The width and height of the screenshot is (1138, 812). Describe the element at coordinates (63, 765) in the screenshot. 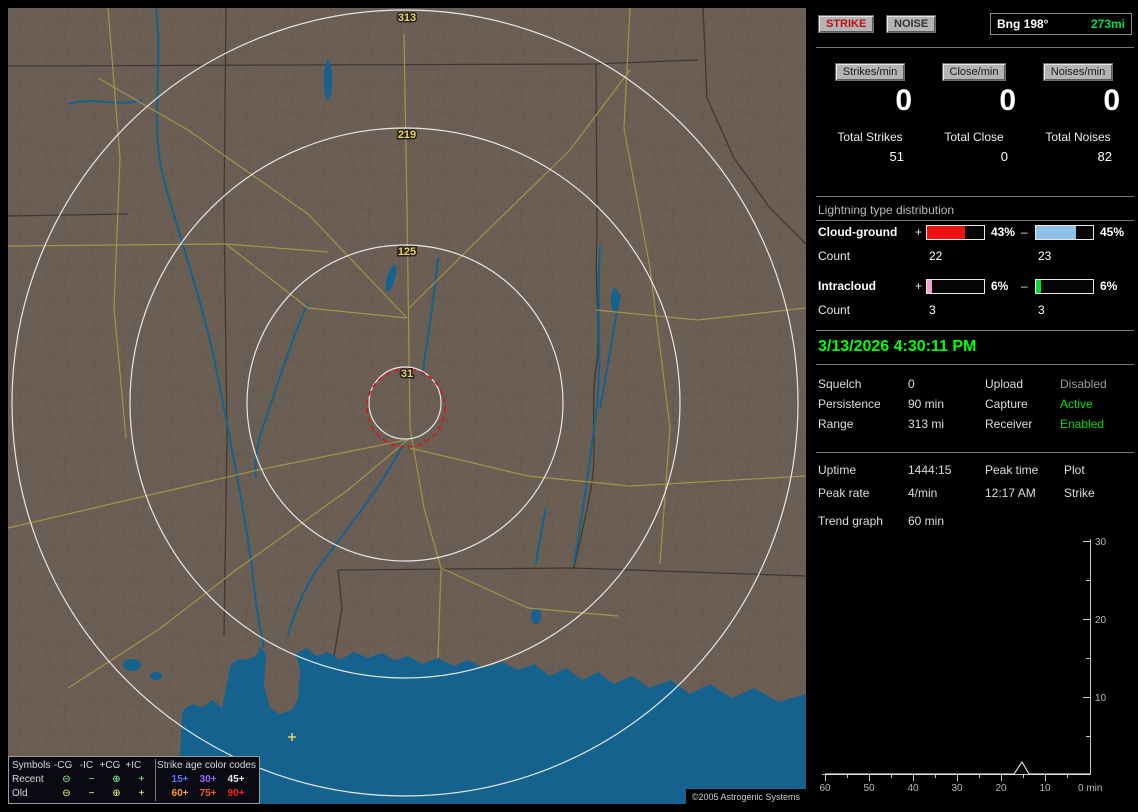

I see `legend-col-neg-cg: -CG` at that location.